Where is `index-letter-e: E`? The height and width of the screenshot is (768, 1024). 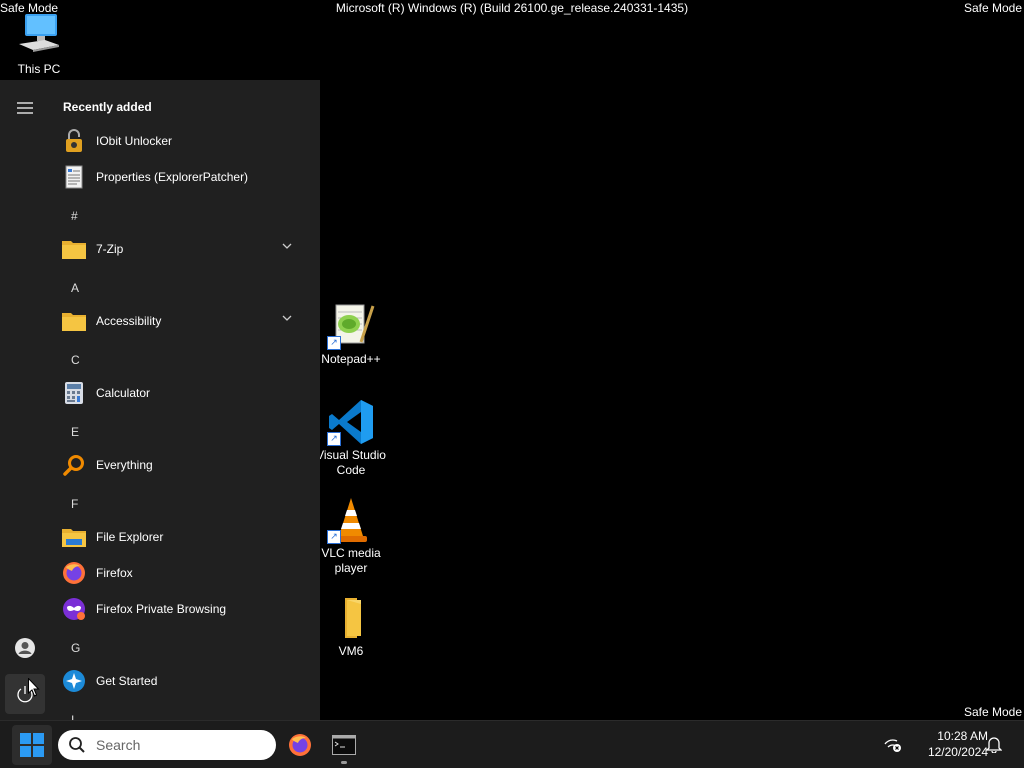 index-letter-e: E is located at coordinates (75, 432).